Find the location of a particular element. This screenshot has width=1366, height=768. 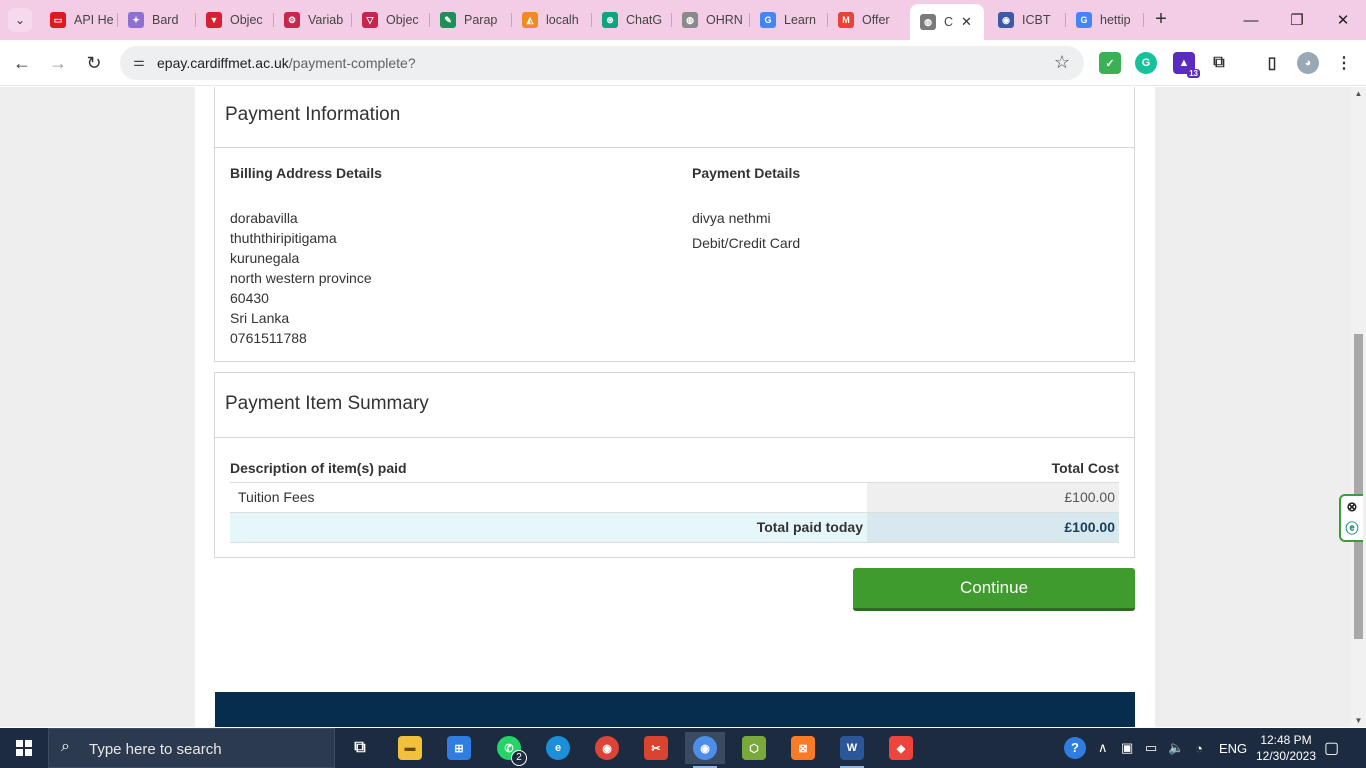

close-window-button: ✕ is located at coordinates (1343, 20).